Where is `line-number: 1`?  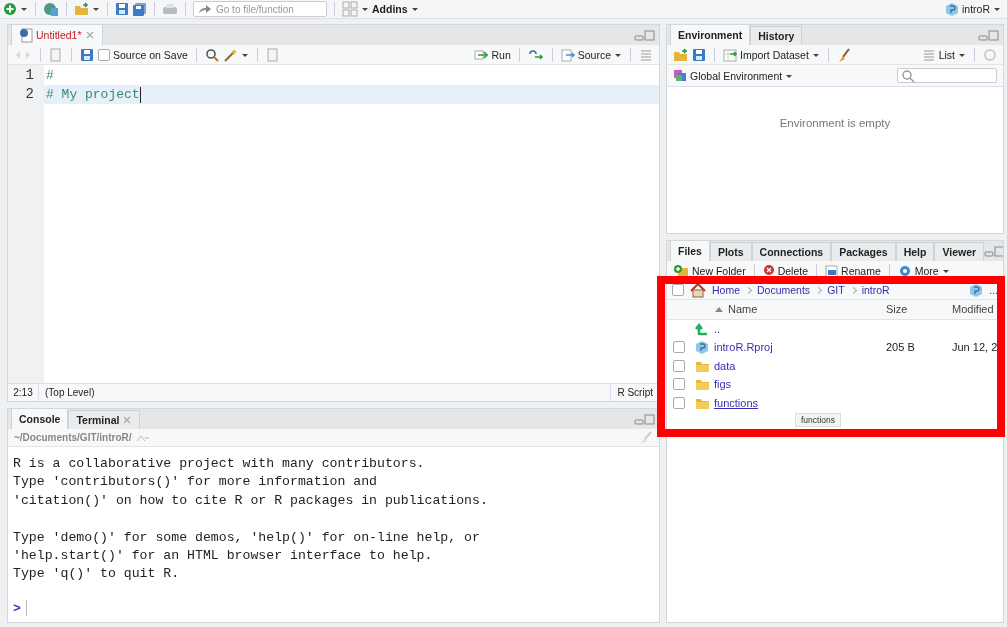
line-number: 1 is located at coordinates (29, 75).